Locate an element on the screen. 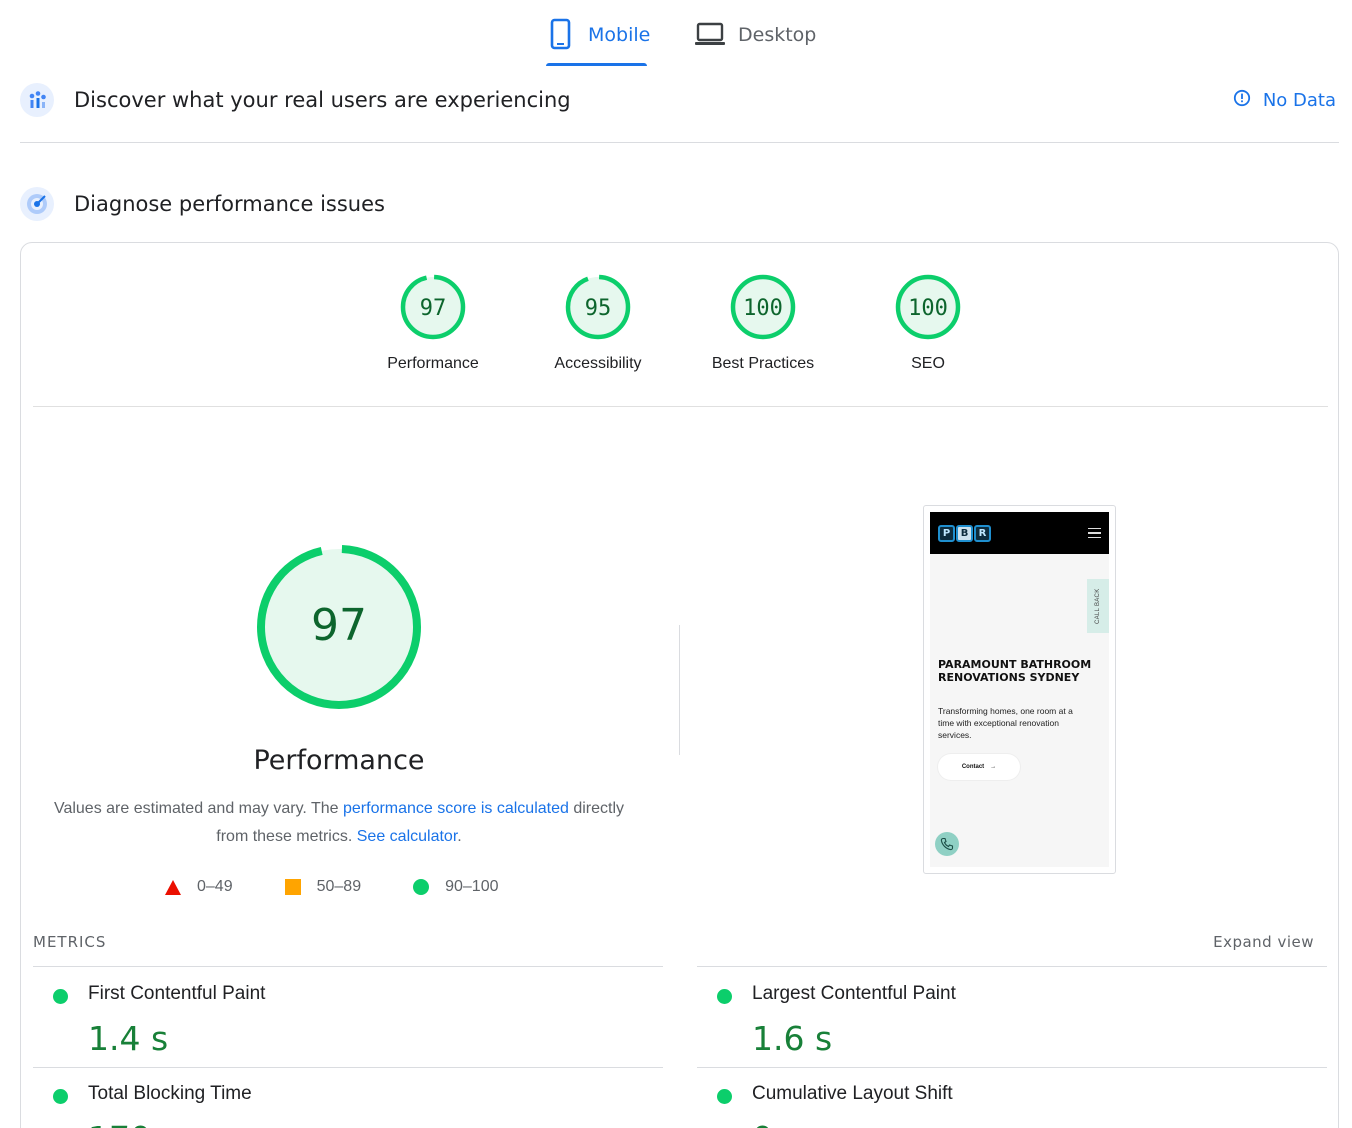  expand-view-button: Expand view is located at coordinates (1263, 942).